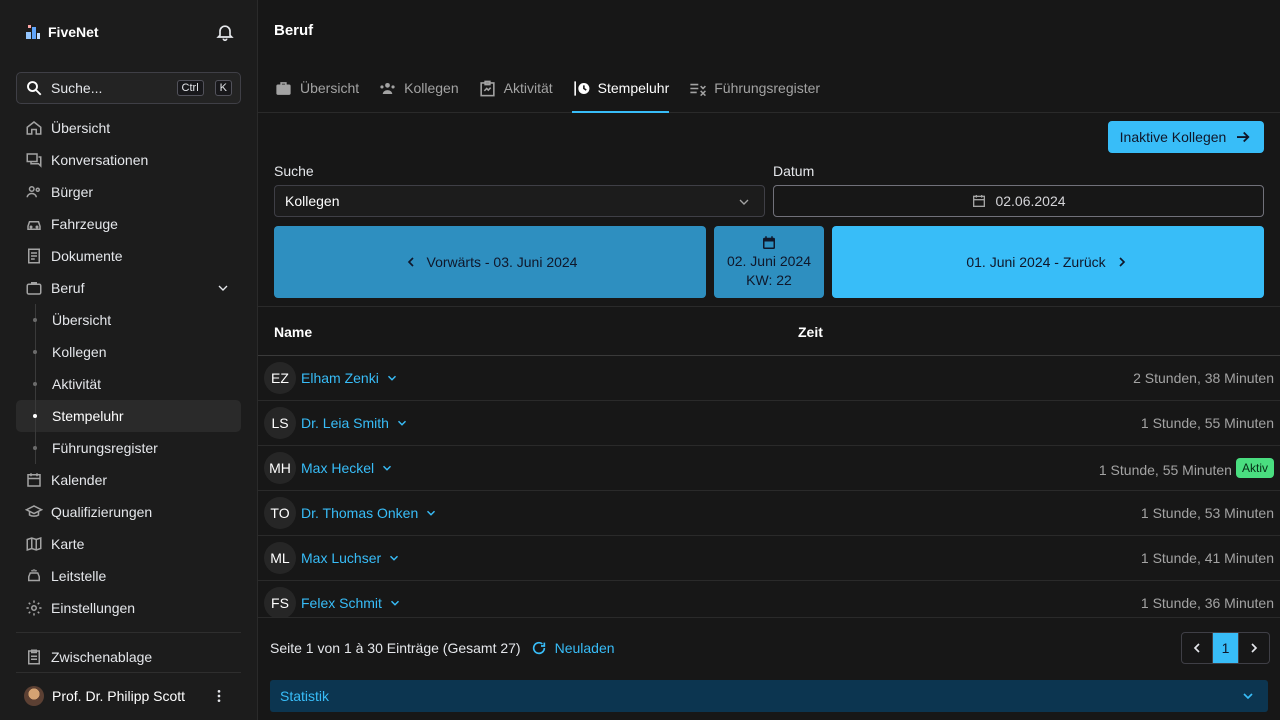  I want to click on avatar: MH, so click(280, 468).